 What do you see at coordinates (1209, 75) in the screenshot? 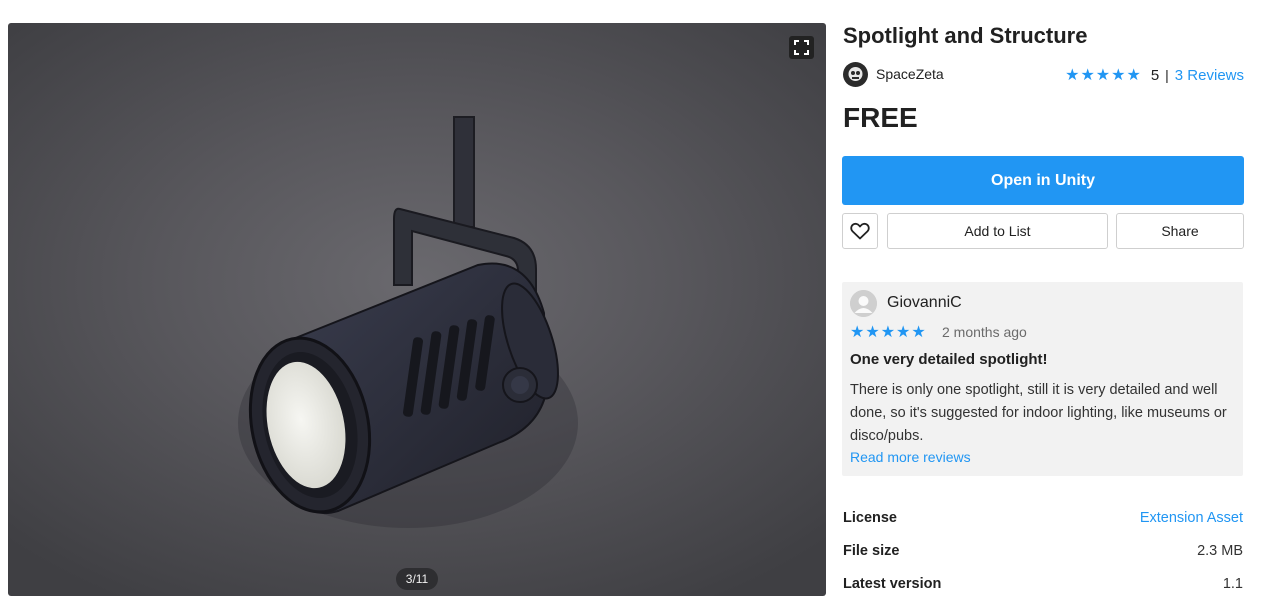
I see `reviews-link: 3 Reviews` at bounding box center [1209, 75].